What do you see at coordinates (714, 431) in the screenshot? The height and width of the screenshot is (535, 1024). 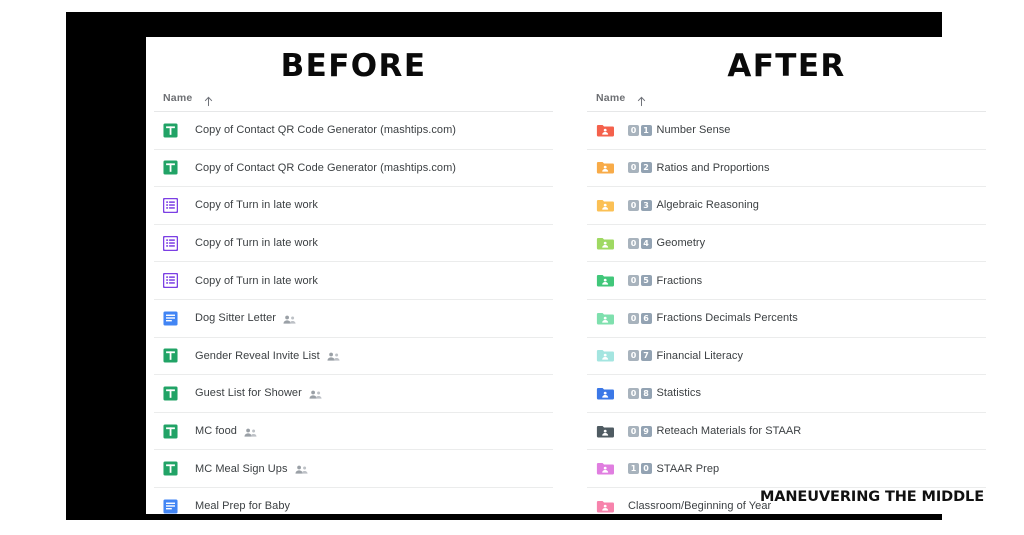 I see `folder-name-cell: 0 9 Reteach Materials for STAAR` at bounding box center [714, 431].